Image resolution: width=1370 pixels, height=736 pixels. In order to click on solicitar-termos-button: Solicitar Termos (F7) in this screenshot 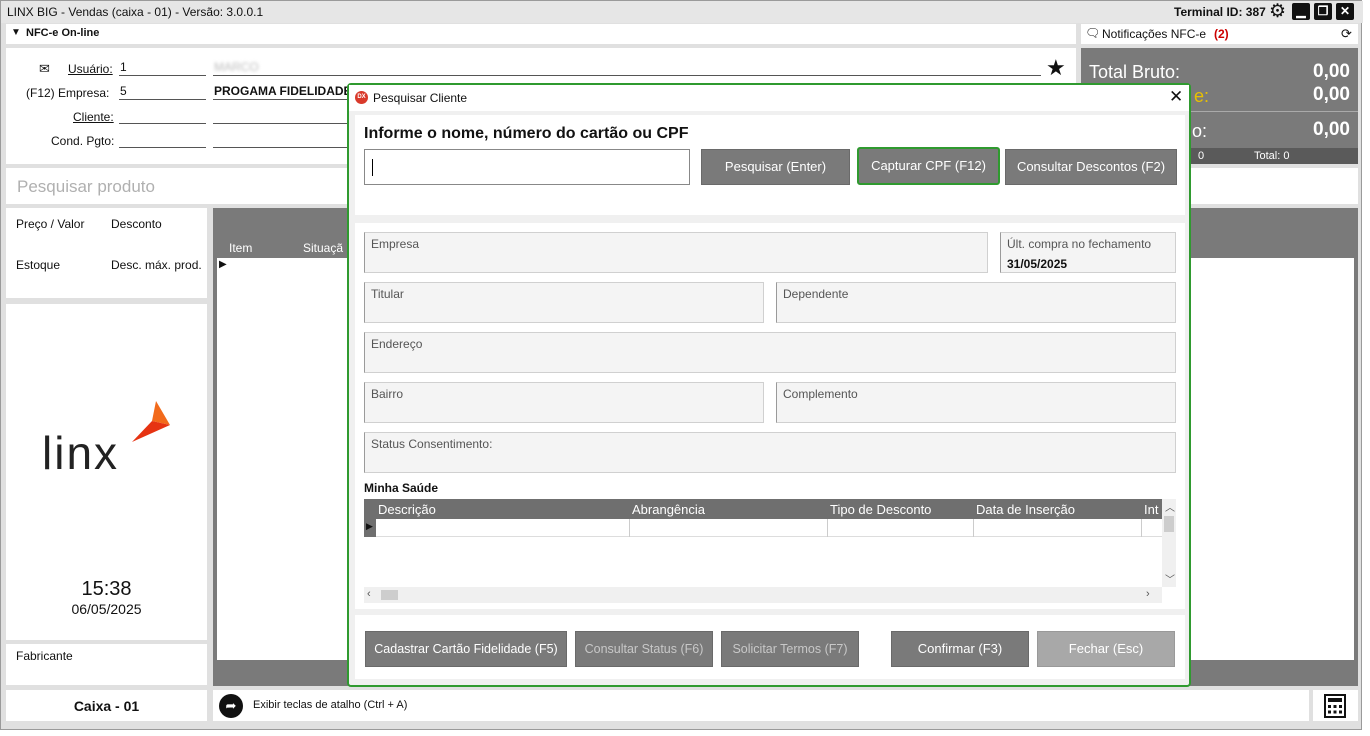, I will do `click(790, 649)`.